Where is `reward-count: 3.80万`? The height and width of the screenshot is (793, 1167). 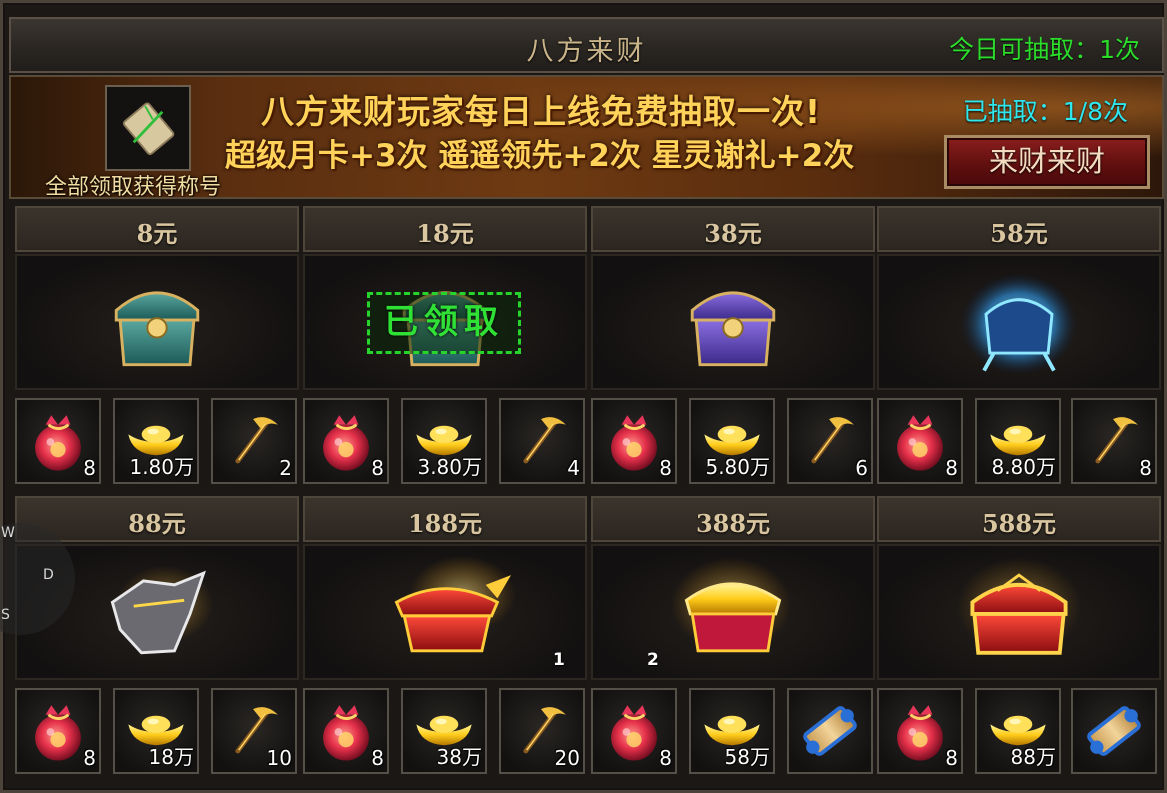 reward-count: 3.80万 is located at coordinates (449, 467).